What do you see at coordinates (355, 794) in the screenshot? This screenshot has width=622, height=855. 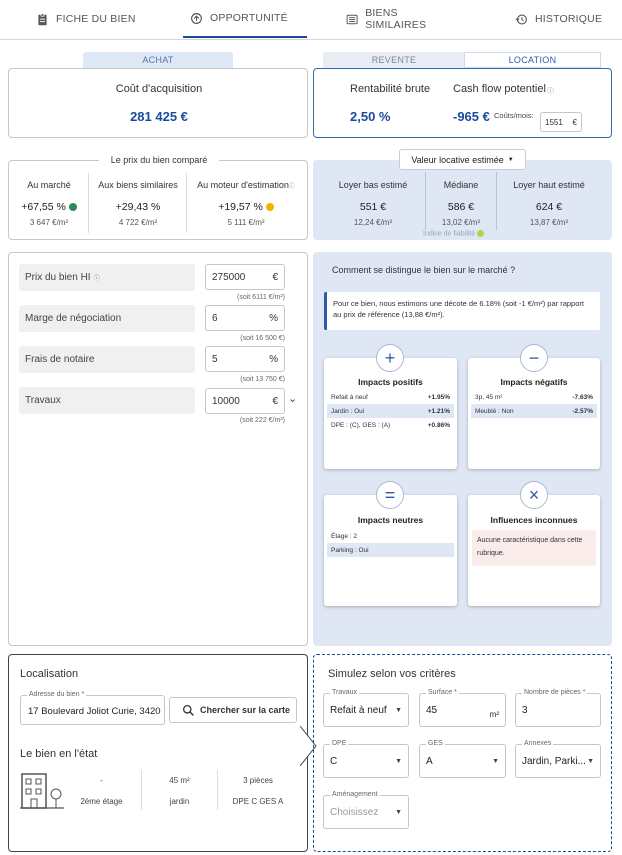 I see `field-label: Aménagement` at bounding box center [355, 794].